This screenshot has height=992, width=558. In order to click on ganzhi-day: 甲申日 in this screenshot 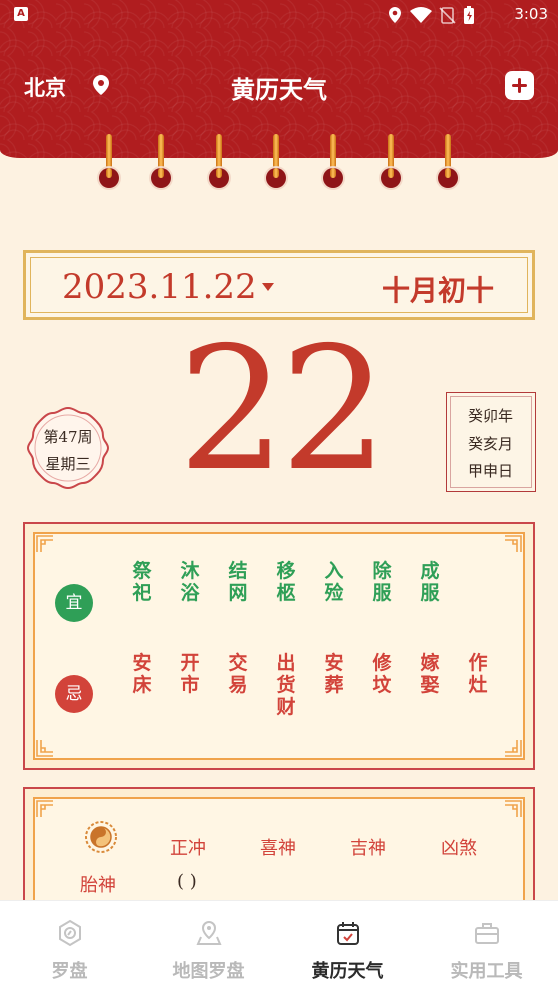, I will do `click(490, 471)`.